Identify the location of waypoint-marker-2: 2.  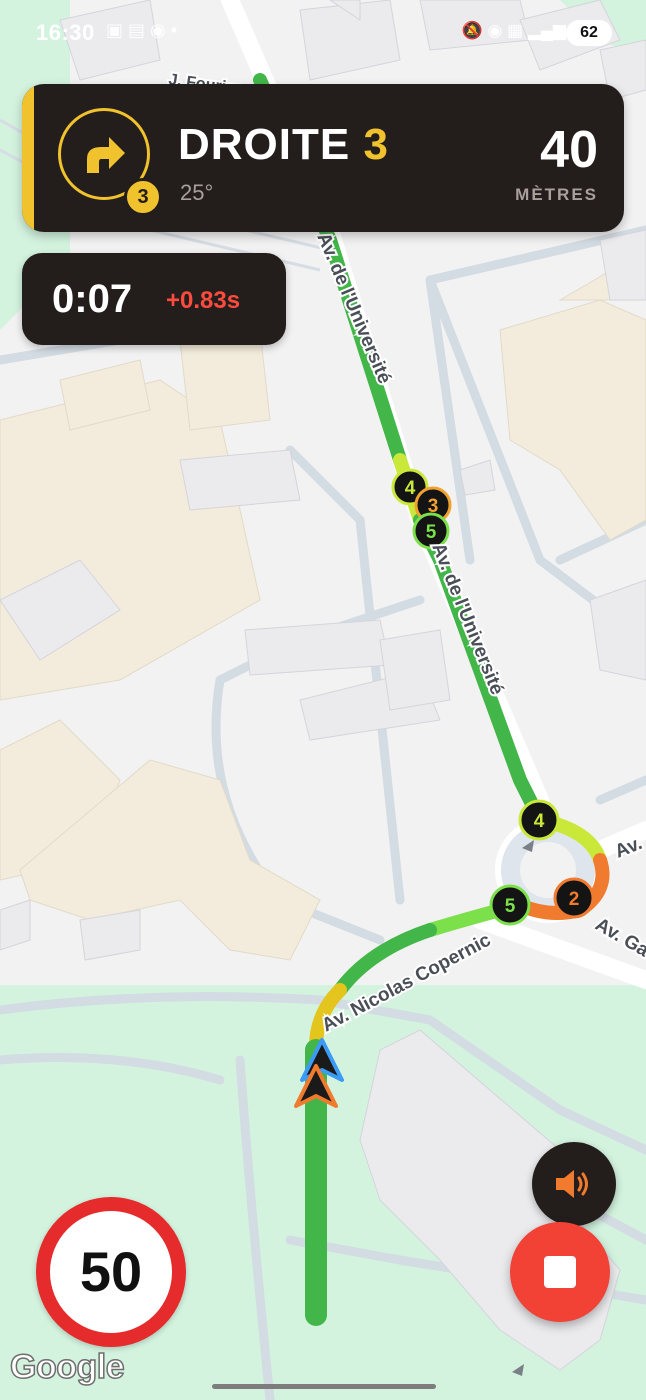
(574, 898).